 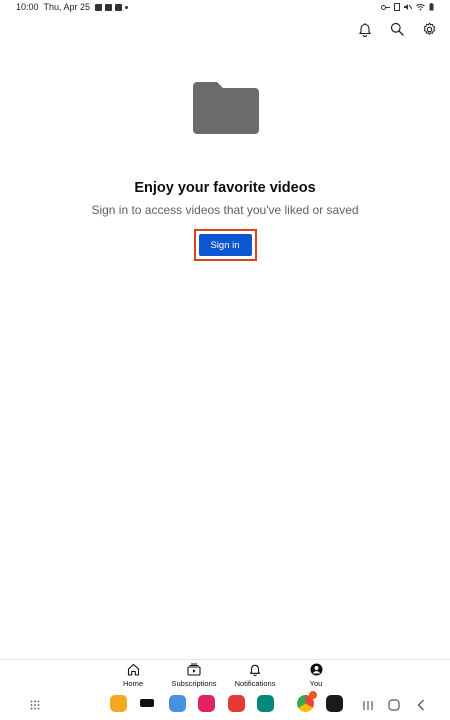 I want to click on dock-app-vpn, so click(x=334, y=703).